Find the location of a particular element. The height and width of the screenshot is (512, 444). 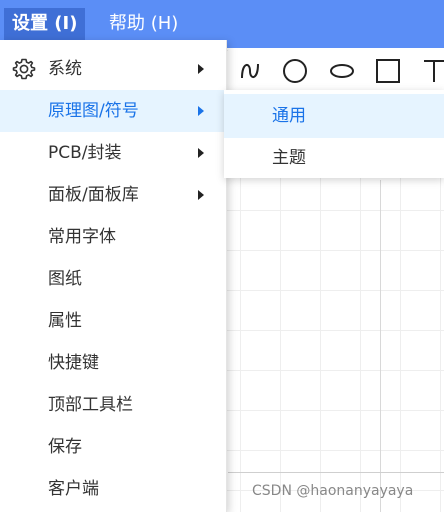

menu-item-label: 常用字体 is located at coordinates (82, 237).